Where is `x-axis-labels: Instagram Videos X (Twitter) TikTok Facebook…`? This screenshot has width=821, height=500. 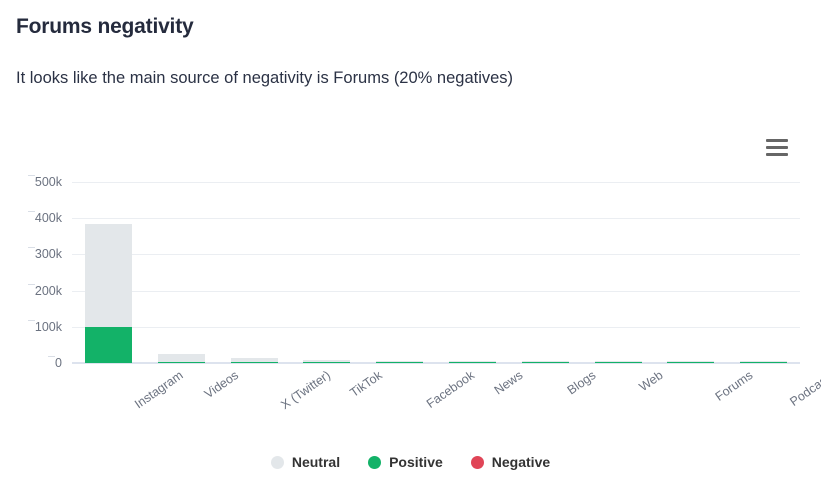 x-axis-labels: Instagram Videos X (Twitter) TikTok Facebook… is located at coordinates (446, 403).